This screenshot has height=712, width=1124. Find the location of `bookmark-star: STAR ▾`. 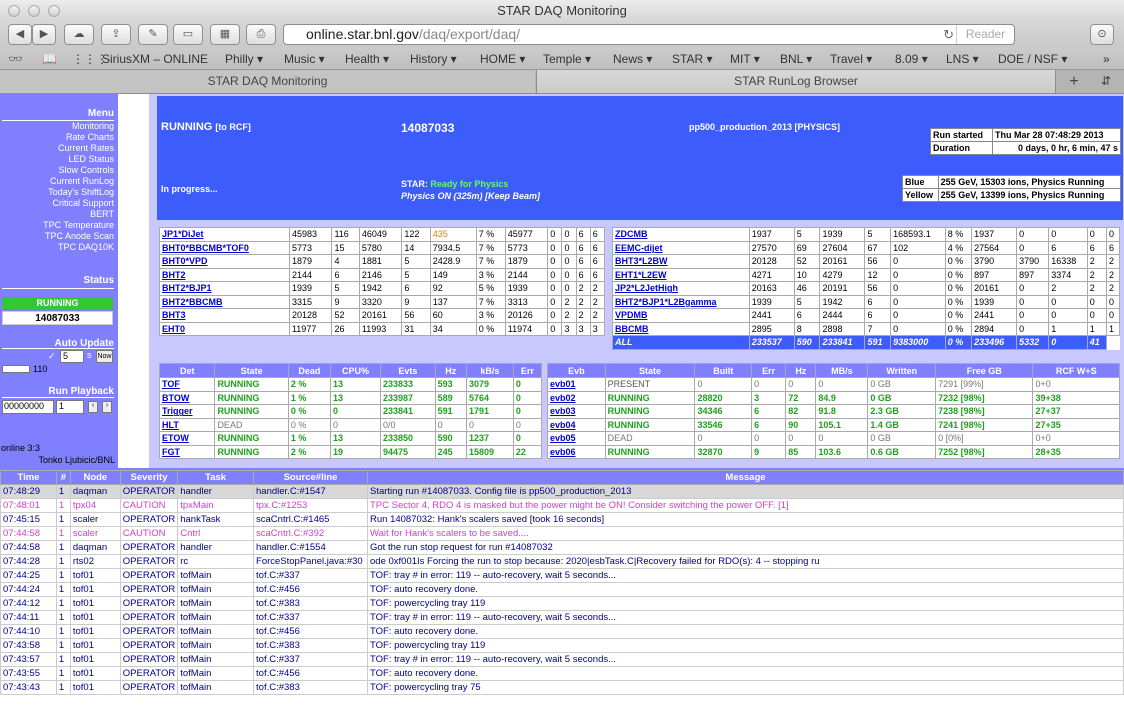

bookmark-star: STAR ▾ is located at coordinates (692, 59).